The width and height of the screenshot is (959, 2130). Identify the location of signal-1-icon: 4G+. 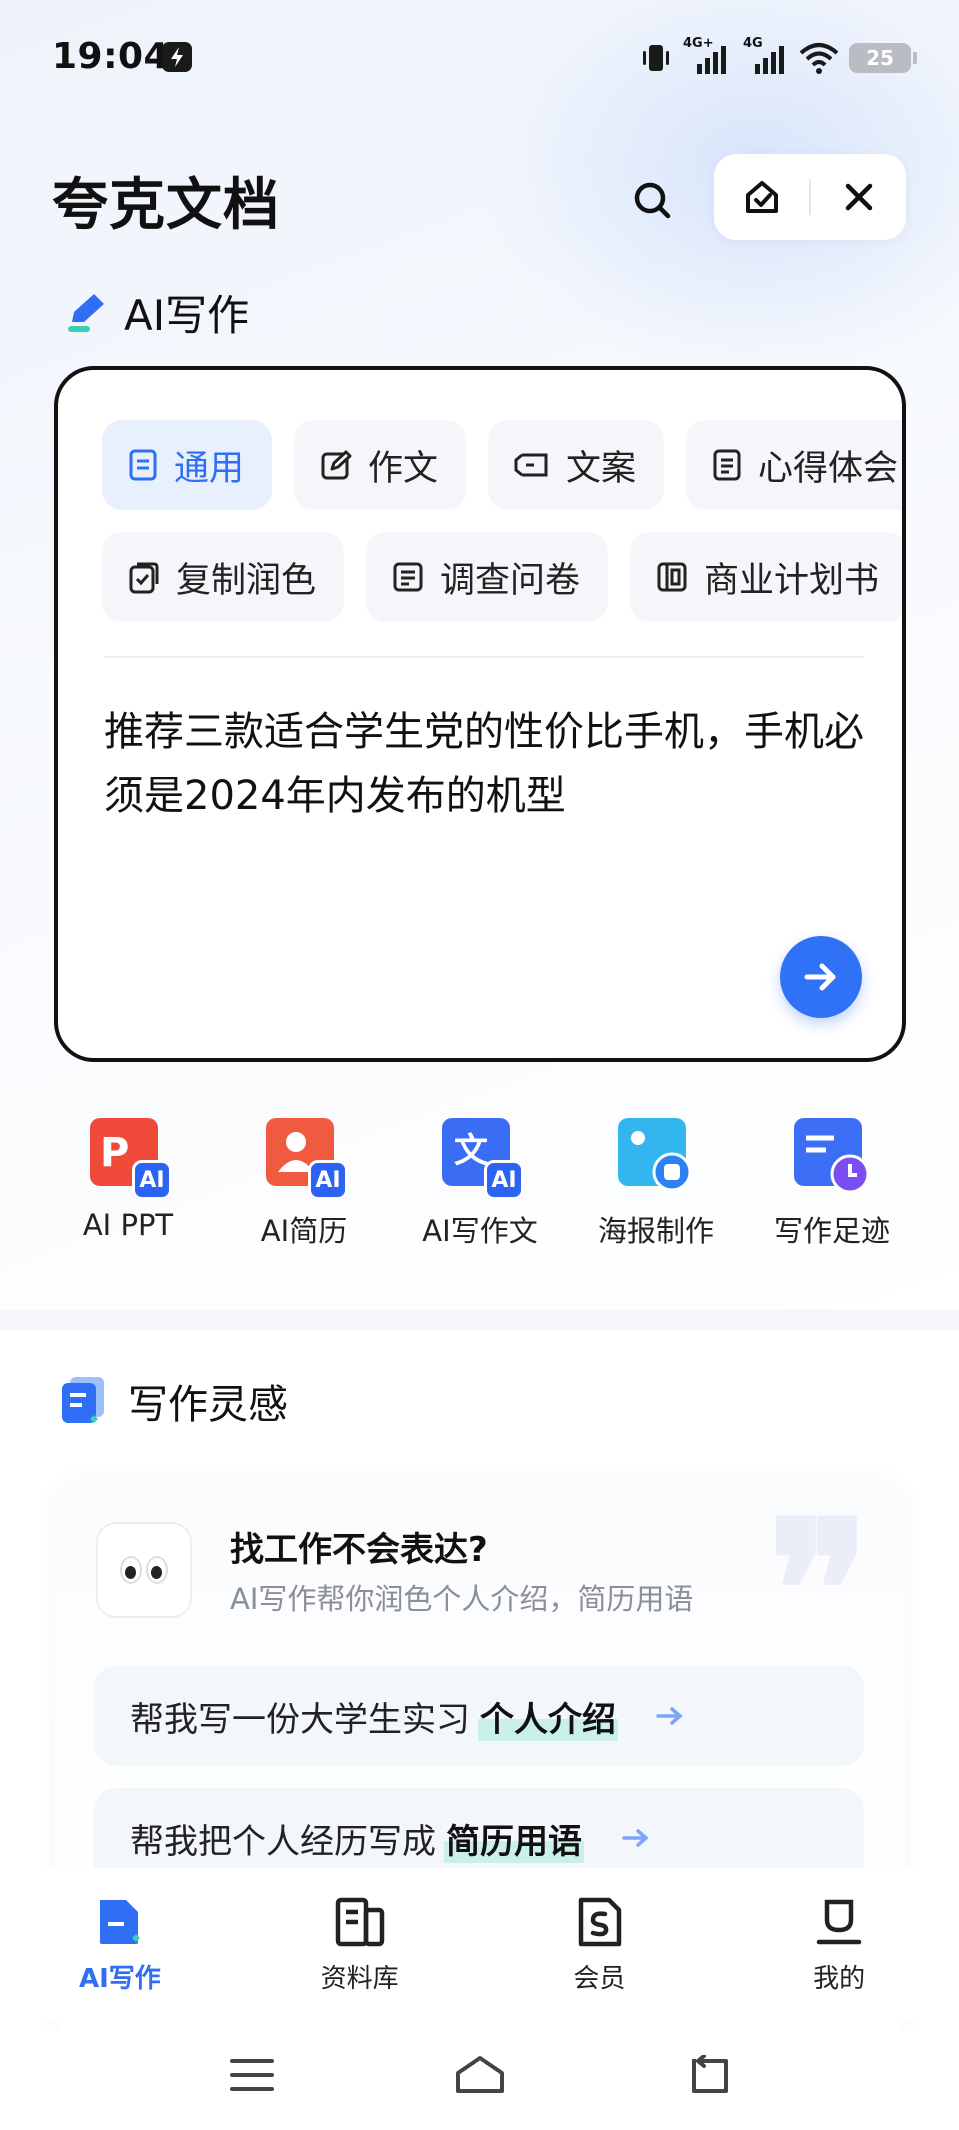
(707, 56).